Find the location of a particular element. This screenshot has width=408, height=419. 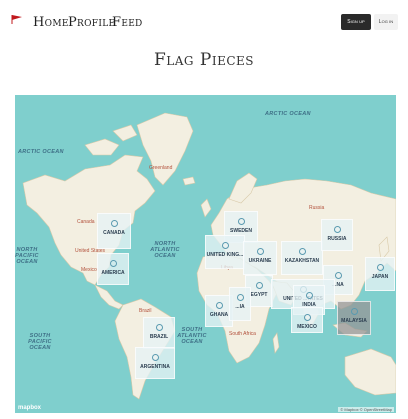

pin-russia: RUSSIA is located at coordinates (337, 235).